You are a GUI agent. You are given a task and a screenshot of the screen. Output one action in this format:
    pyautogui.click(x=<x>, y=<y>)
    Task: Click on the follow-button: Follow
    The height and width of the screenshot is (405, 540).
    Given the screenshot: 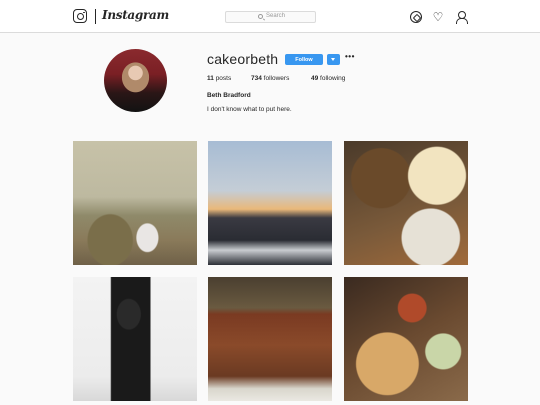 What is the action you would take?
    pyautogui.click(x=304, y=59)
    